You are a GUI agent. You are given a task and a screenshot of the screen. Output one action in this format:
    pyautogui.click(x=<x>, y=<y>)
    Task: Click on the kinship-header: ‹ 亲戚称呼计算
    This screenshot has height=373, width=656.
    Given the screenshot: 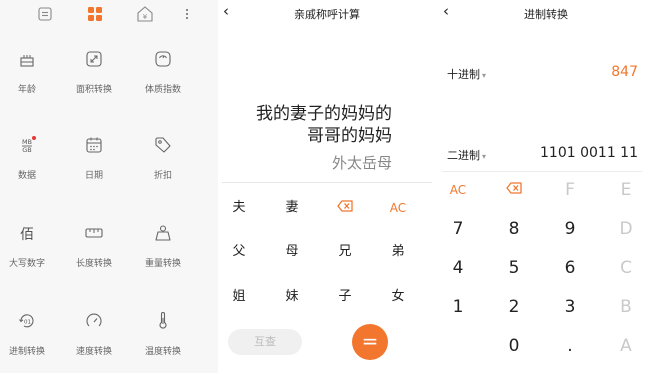 What is the action you would take?
    pyautogui.click(x=327, y=13)
    